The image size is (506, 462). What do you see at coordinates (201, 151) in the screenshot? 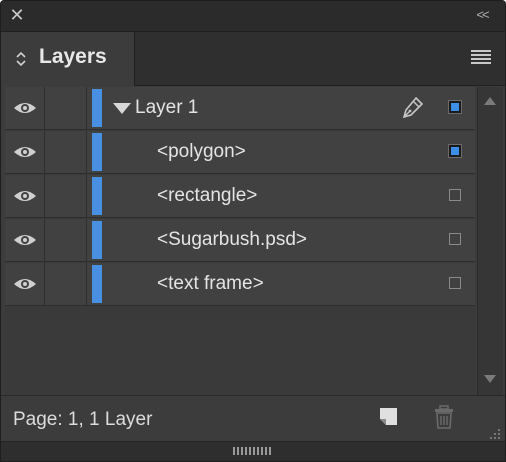
I see `layer-name: <polygon>` at bounding box center [201, 151].